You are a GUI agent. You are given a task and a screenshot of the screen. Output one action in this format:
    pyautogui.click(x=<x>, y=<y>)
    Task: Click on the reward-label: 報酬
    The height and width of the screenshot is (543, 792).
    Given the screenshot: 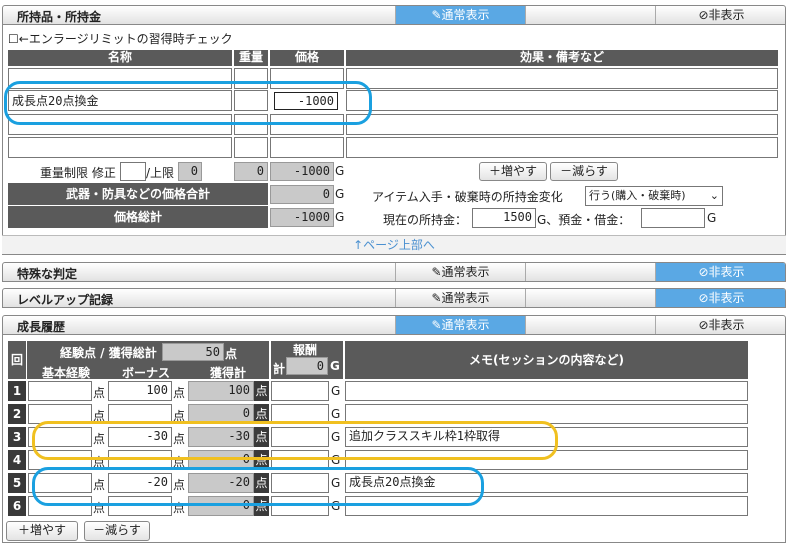 What is the action you would take?
    pyautogui.click(x=305, y=350)
    